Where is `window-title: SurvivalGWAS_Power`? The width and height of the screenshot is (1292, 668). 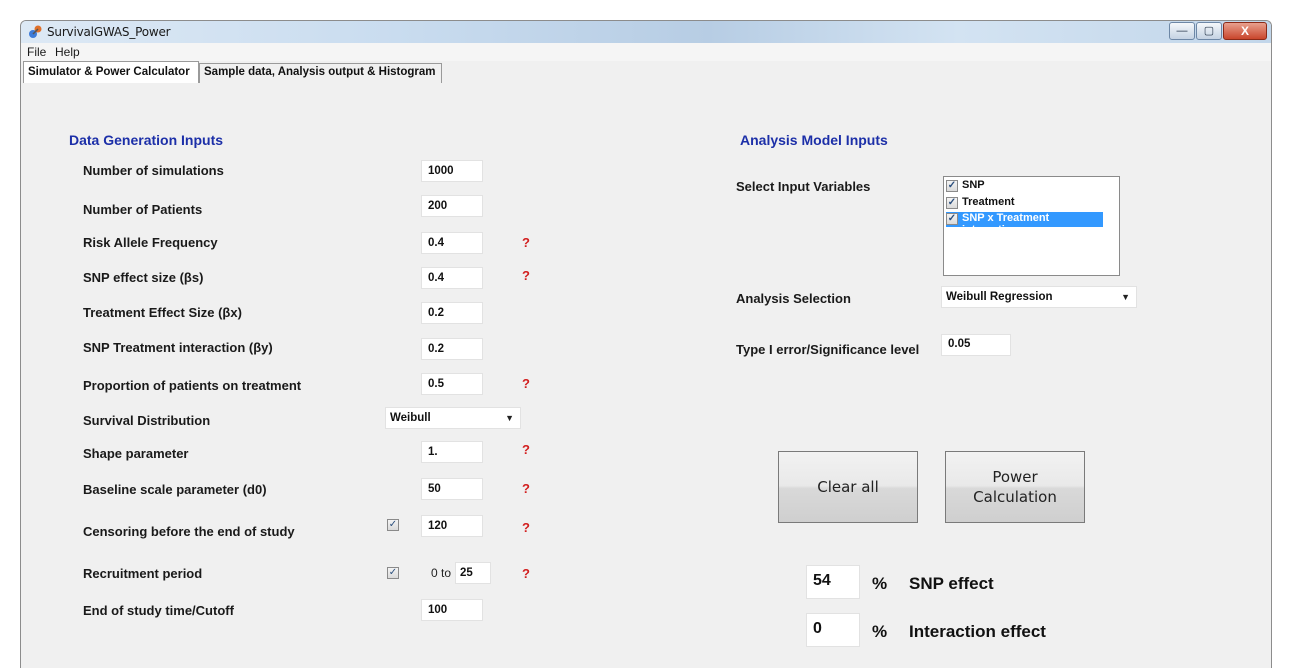 window-title: SurvivalGWAS_Power is located at coordinates (109, 32).